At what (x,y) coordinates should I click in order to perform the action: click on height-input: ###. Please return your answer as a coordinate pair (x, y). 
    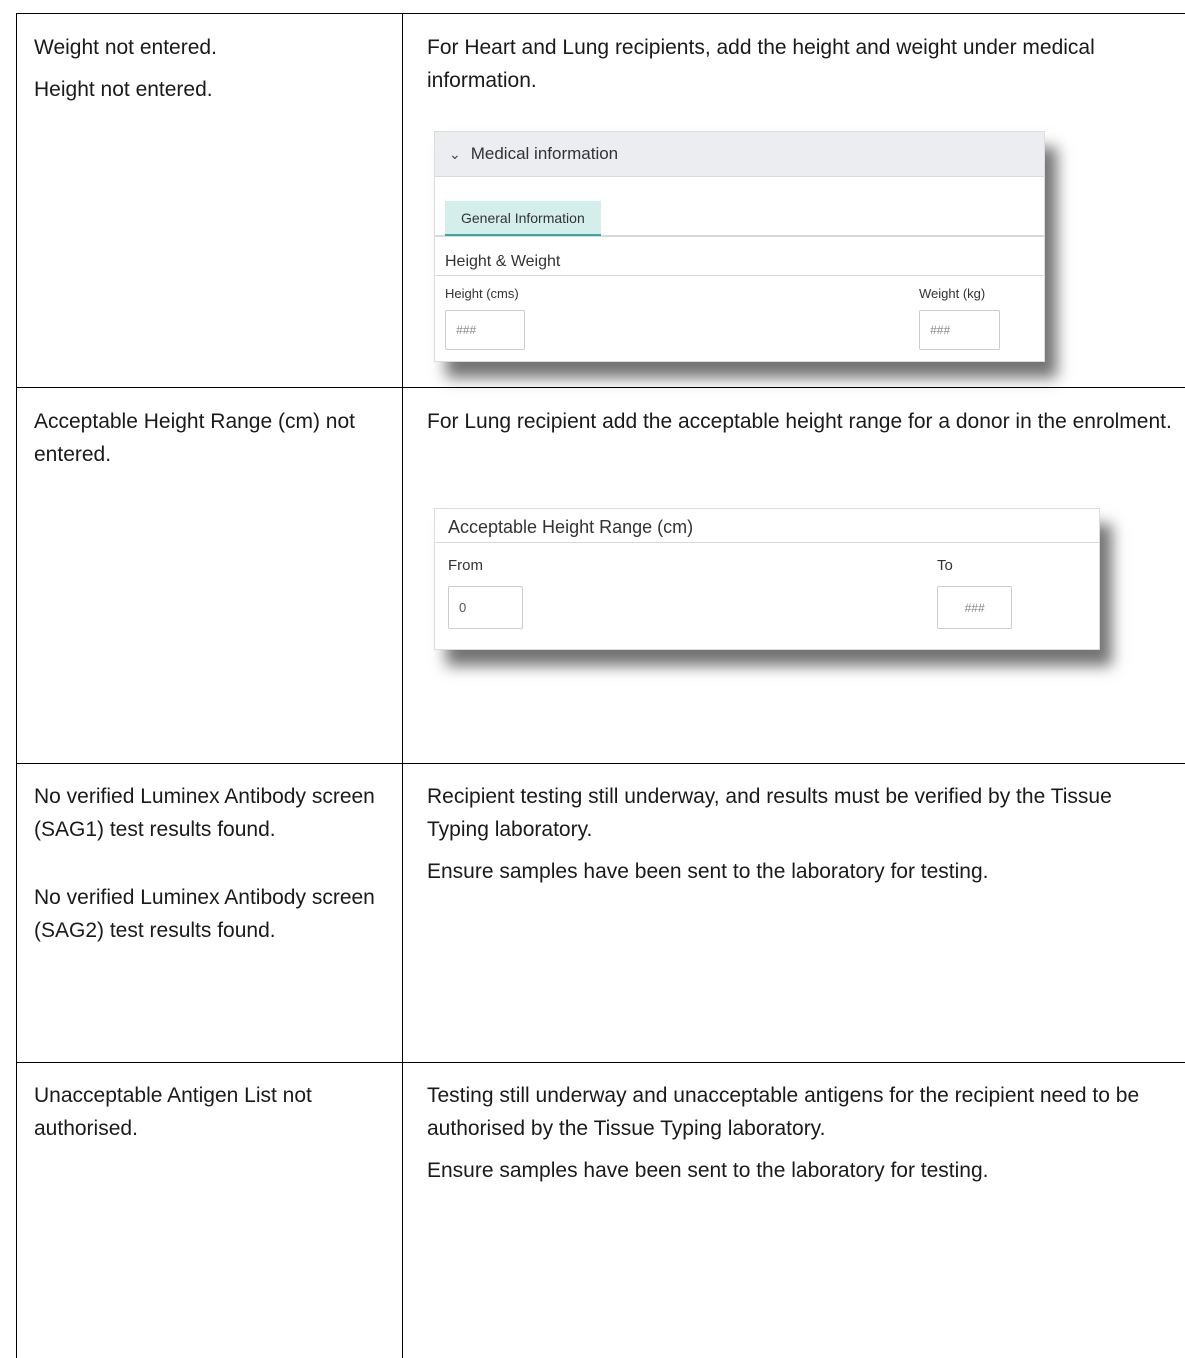
    Looking at the image, I should click on (485, 330).